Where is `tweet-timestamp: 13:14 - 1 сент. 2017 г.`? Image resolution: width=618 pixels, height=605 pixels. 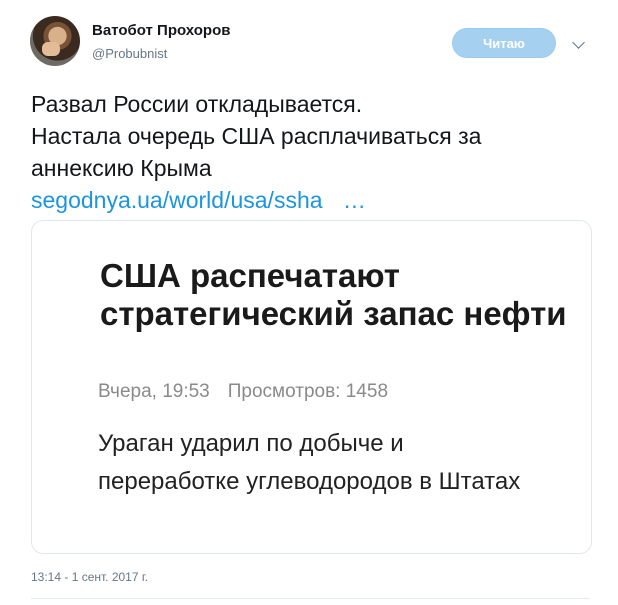
tweet-timestamp: 13:14 - 1 сент. 2017 г. is located at coordinates (89, 577).